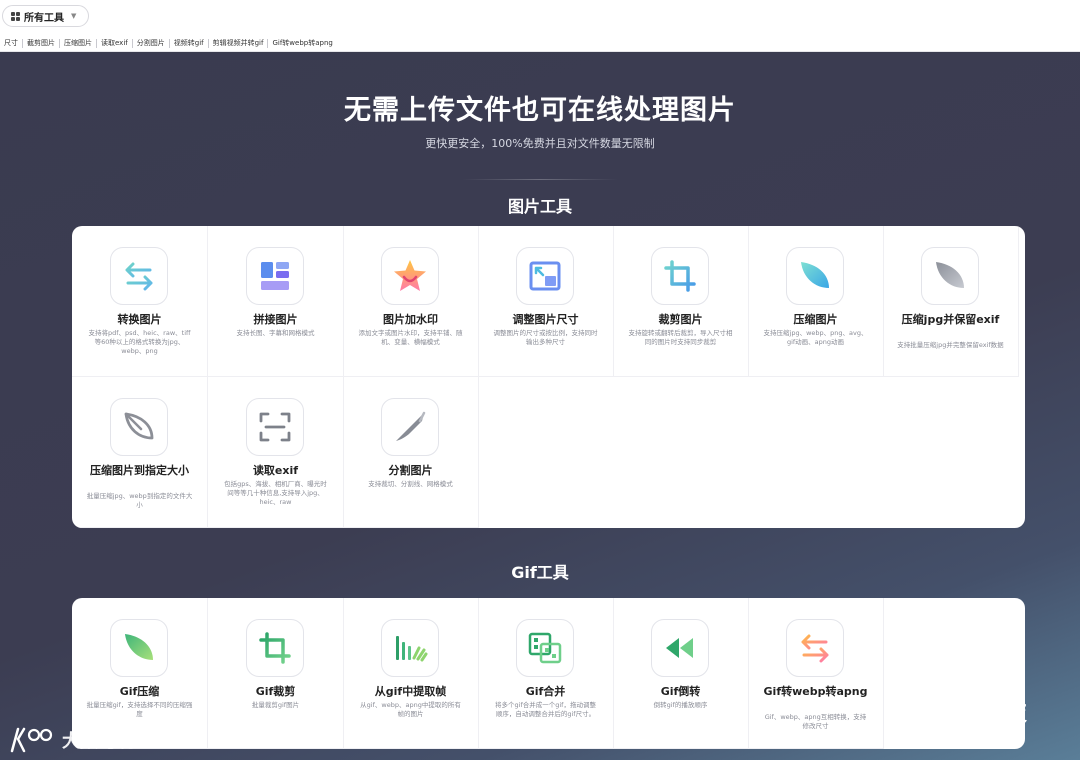 This screenshot has width=1080, height=760. What do you see at coordinates (239, 43) in the screenshot?
I see `quick-link: 剪辑视频并转gif` at bounding box center [239, 43].